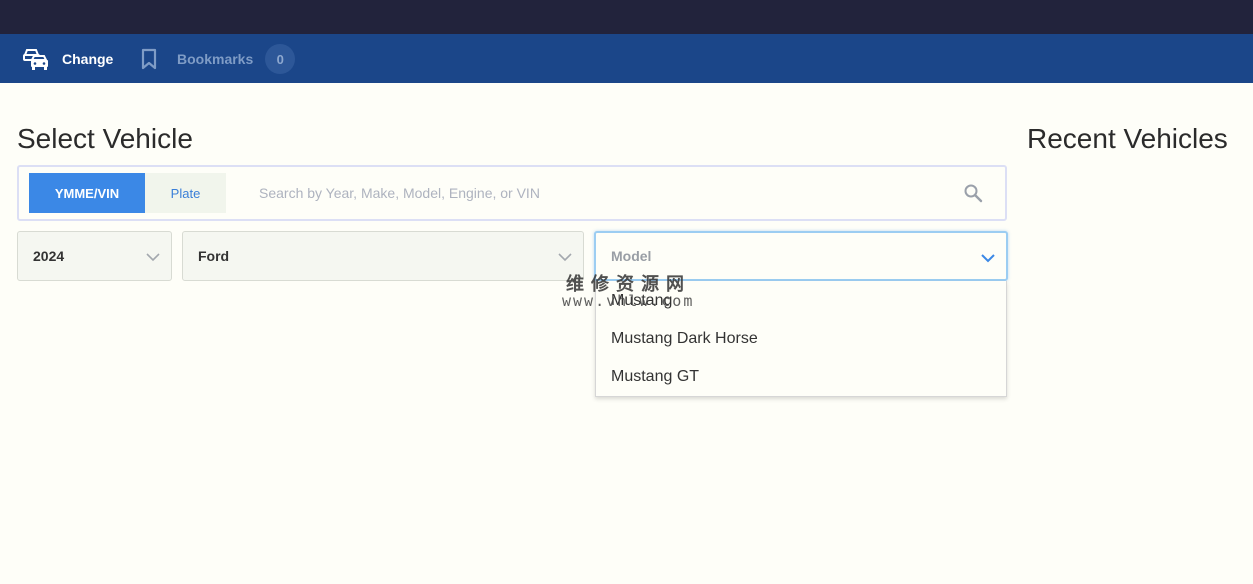 This screenshot has width=1253, height=584. I want to click on bookmarks-label: Bookmarks, so click(215, 59).